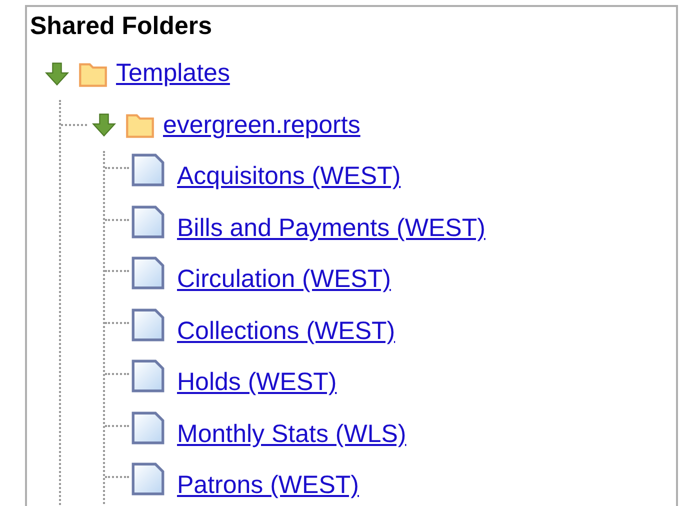 The image size is (685, 506). Describe the element at coordinates (261, 125) in the screenshot. I see `folder-link: evergreen.reports` at that location.